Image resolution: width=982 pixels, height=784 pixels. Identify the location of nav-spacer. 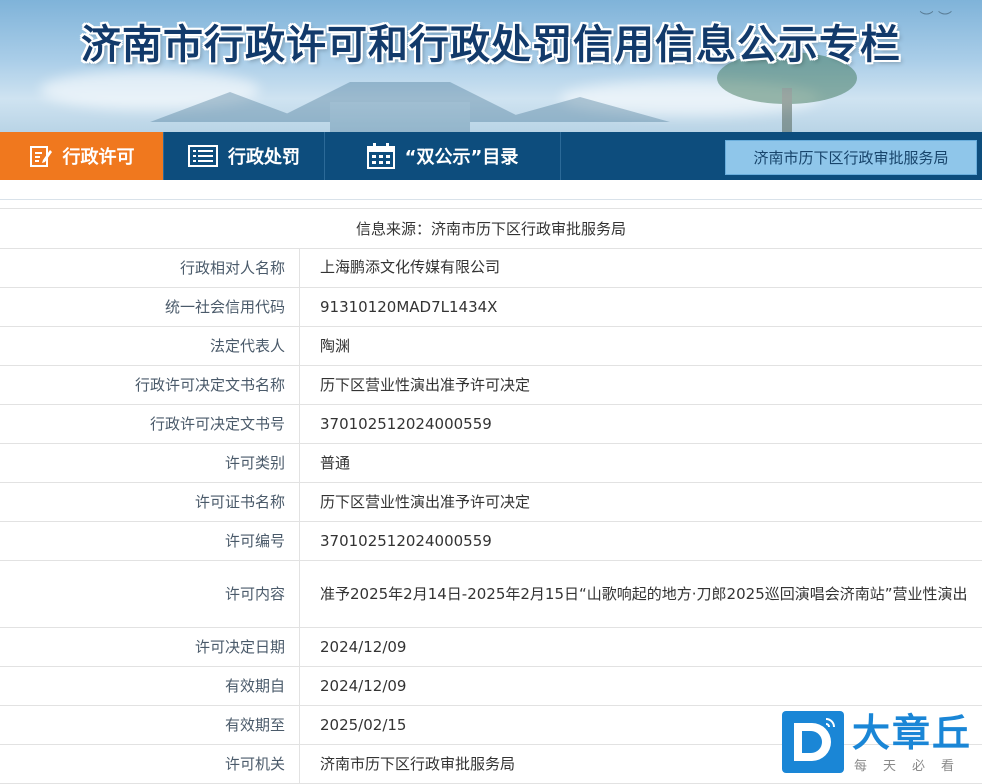
(491, 190).